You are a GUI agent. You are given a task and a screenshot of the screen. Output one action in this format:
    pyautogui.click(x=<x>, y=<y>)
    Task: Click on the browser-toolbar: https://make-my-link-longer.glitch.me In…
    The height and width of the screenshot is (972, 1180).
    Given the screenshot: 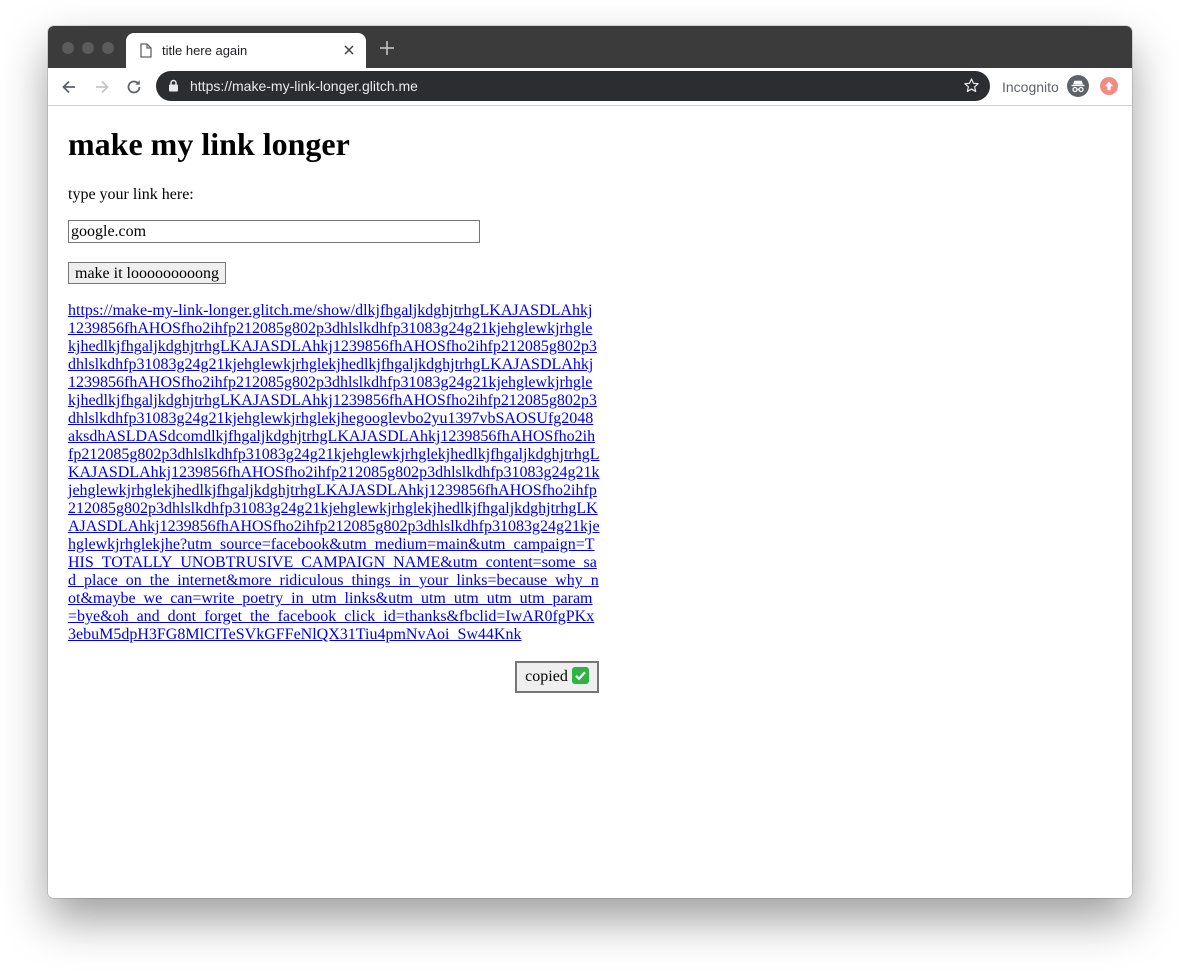 What is the action you would take?
    pyautogui.click(x=590, y=87)
    